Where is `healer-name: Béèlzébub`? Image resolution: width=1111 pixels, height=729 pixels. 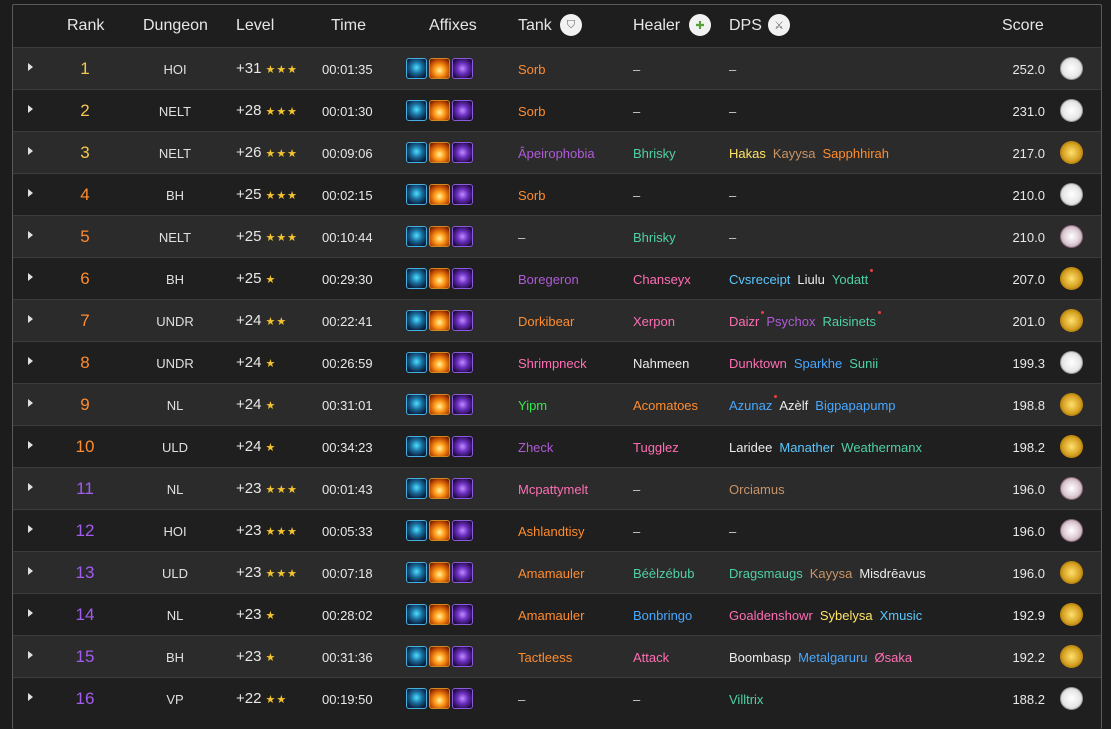 healer-name: Béèlzébub is located at coordinates (663, 573).